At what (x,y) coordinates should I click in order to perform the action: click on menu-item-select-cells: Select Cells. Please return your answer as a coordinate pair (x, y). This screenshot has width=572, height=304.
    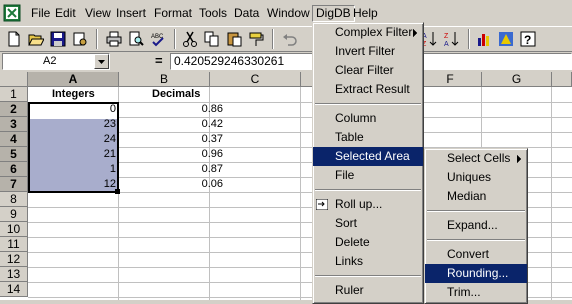
    Looking at the image, I should click on (476, 158).